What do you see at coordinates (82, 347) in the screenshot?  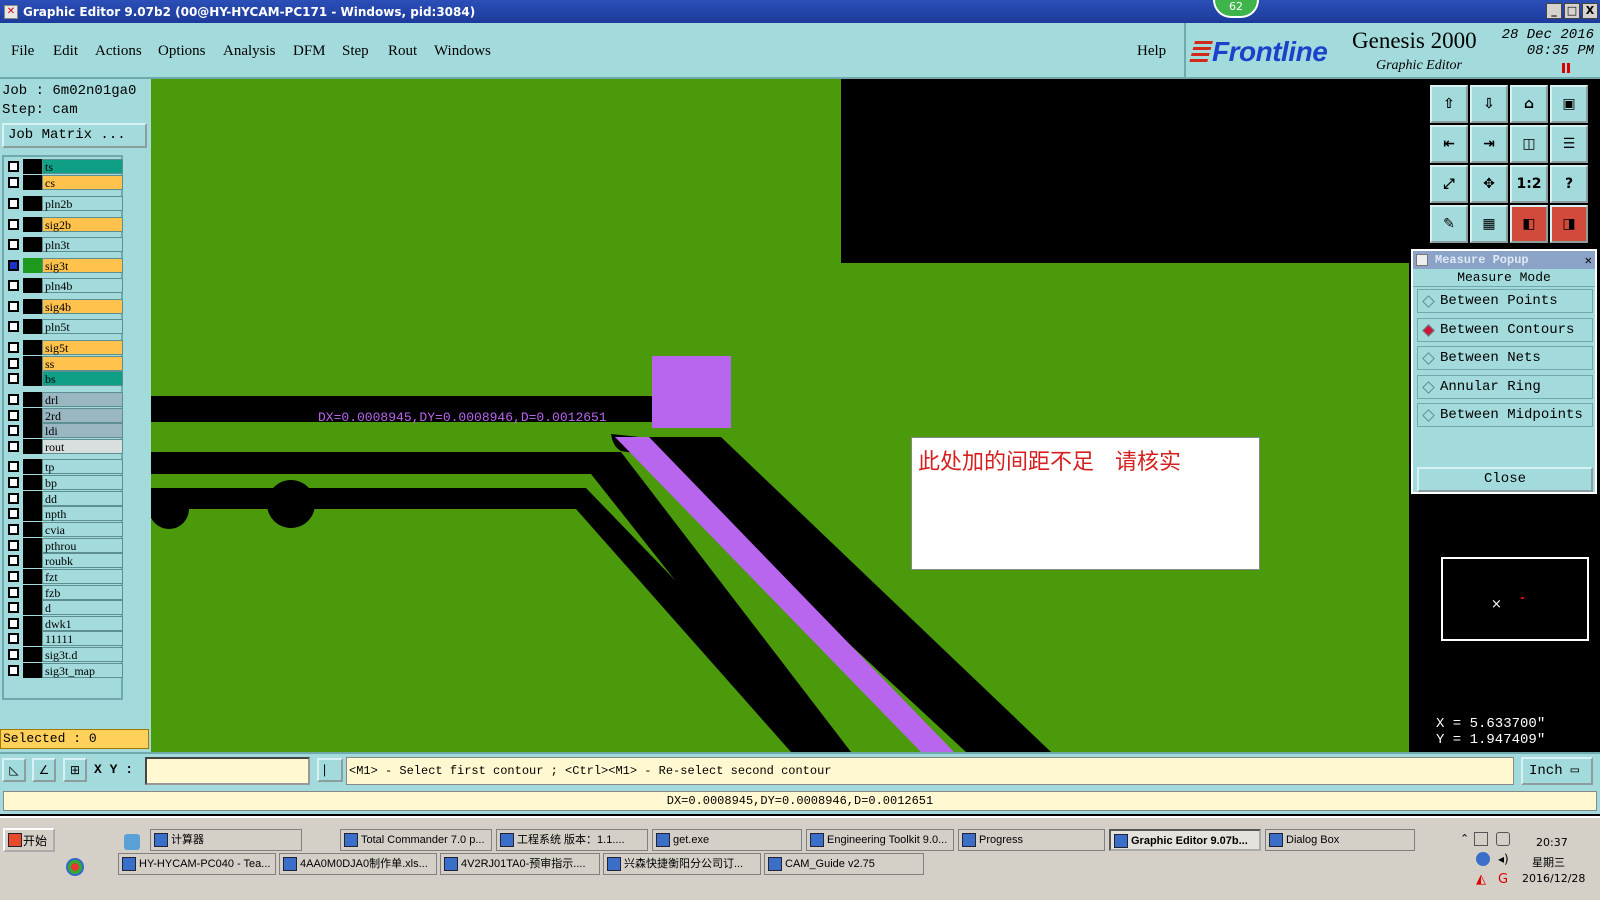 I see `layer-name: sig5t` at bounding box center [82, 347].